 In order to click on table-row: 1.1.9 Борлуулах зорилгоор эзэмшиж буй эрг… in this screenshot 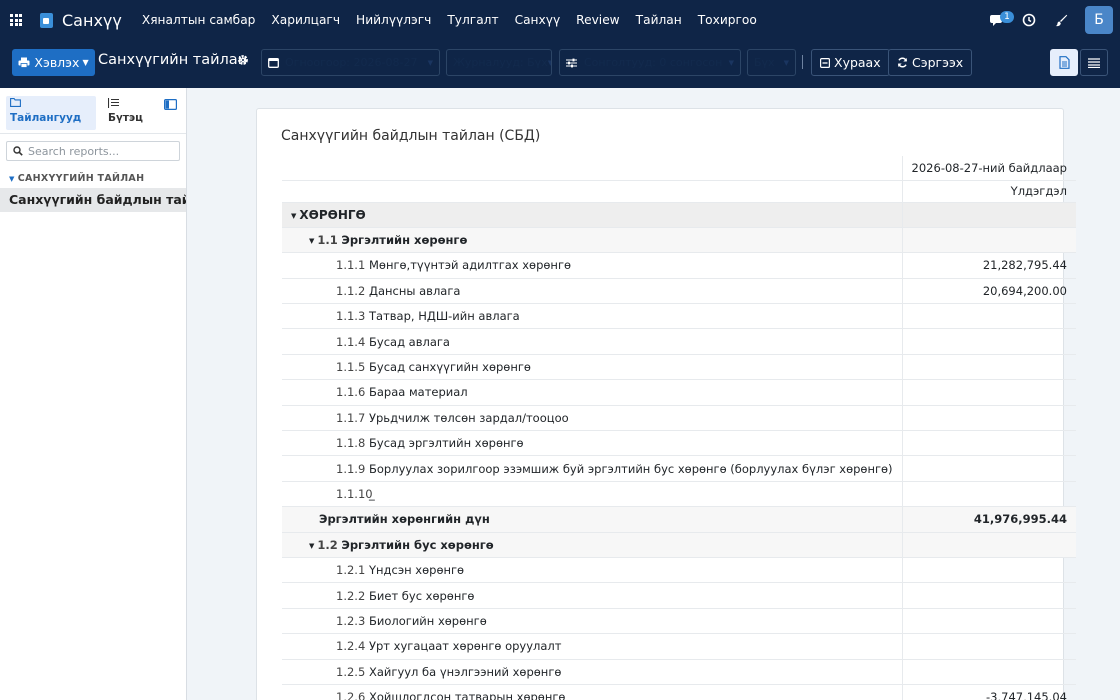, I will do `click(679, 468)`.